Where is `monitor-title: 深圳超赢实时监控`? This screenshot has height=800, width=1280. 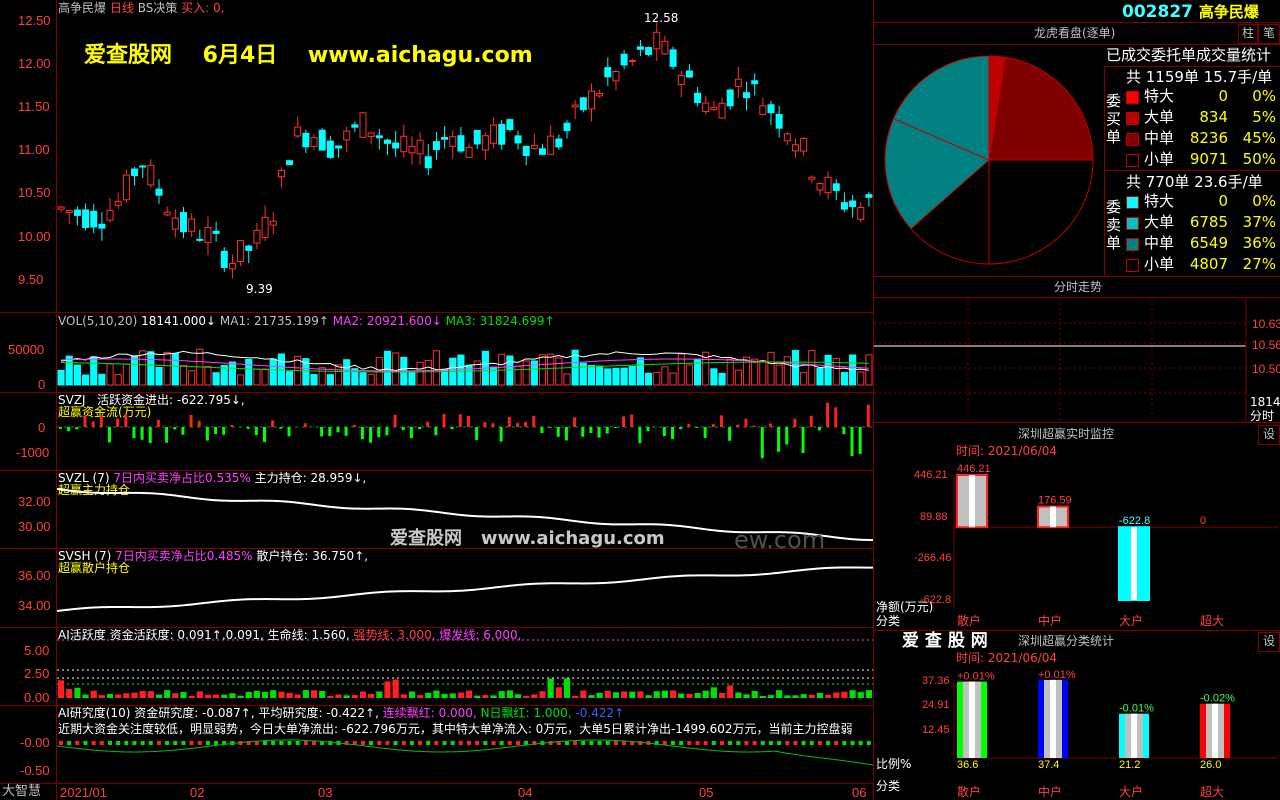 monitor-title: 深圳超赢实时监控 is located at coordinates (1066, 434).